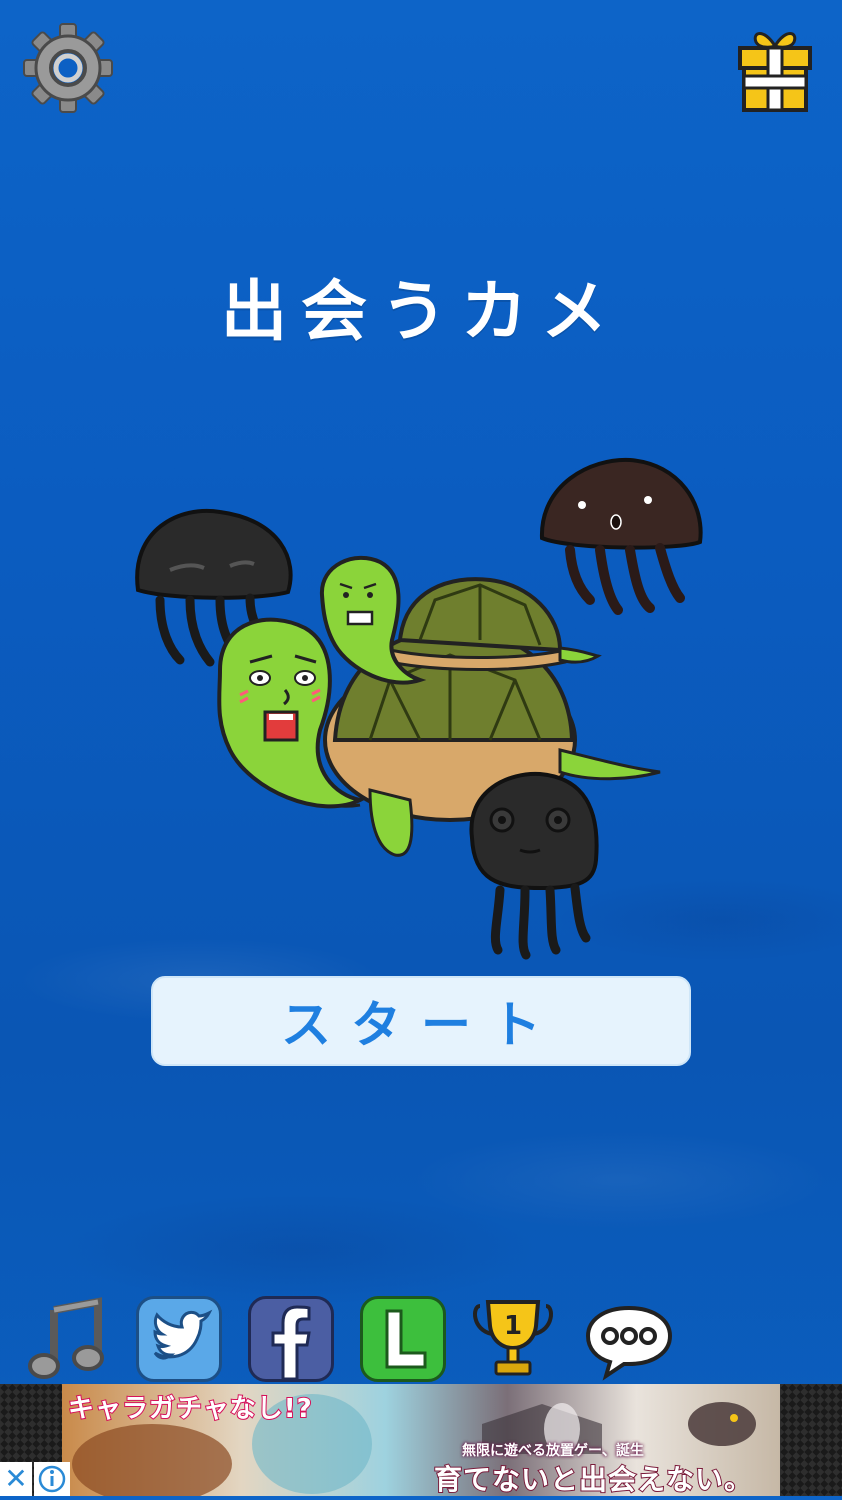 The width and height of the screenshot is (842, 1500). I want to click on twitter-button, so click(179, 1339).